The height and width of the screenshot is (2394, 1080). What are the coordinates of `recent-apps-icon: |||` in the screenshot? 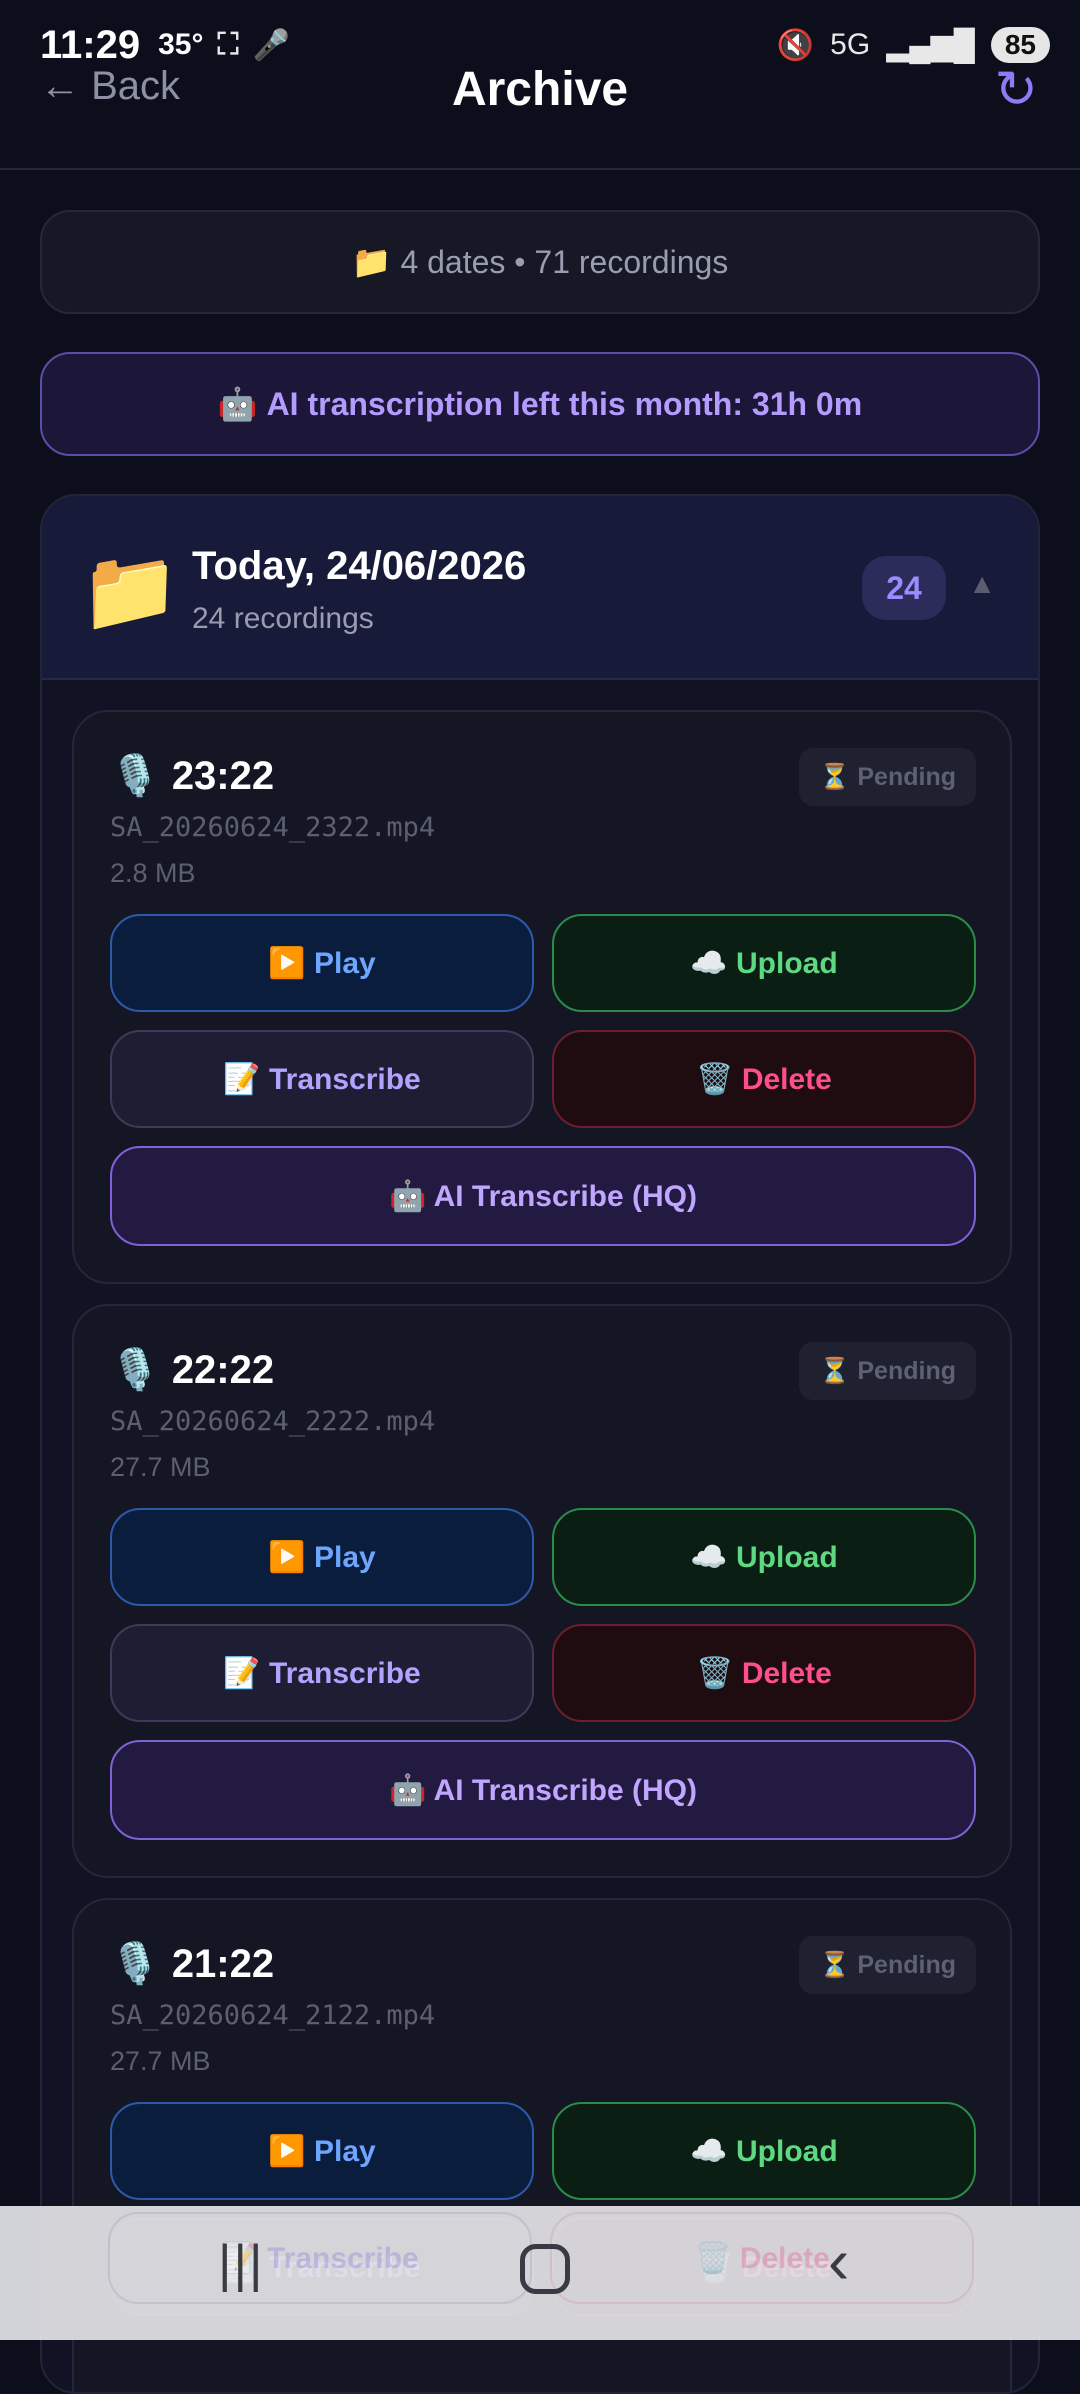 It's located at (241, 2264).